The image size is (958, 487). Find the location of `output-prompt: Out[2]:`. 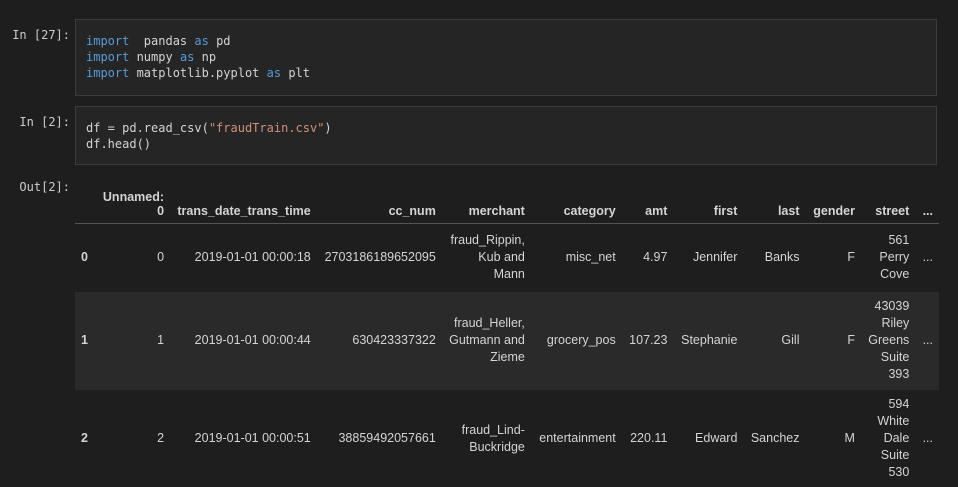

output-prompt: Out[2]: is located at coordinates (44, 187).